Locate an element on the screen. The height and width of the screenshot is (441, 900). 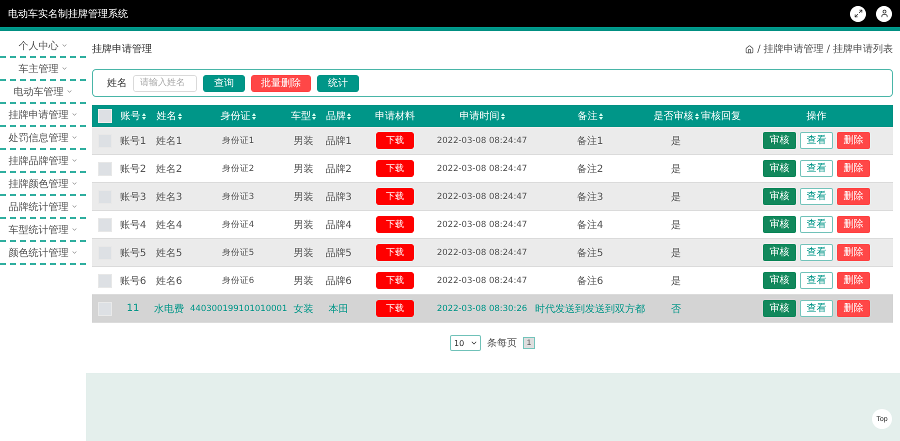
column-header: 车型 is located at coordinates (301, 116).